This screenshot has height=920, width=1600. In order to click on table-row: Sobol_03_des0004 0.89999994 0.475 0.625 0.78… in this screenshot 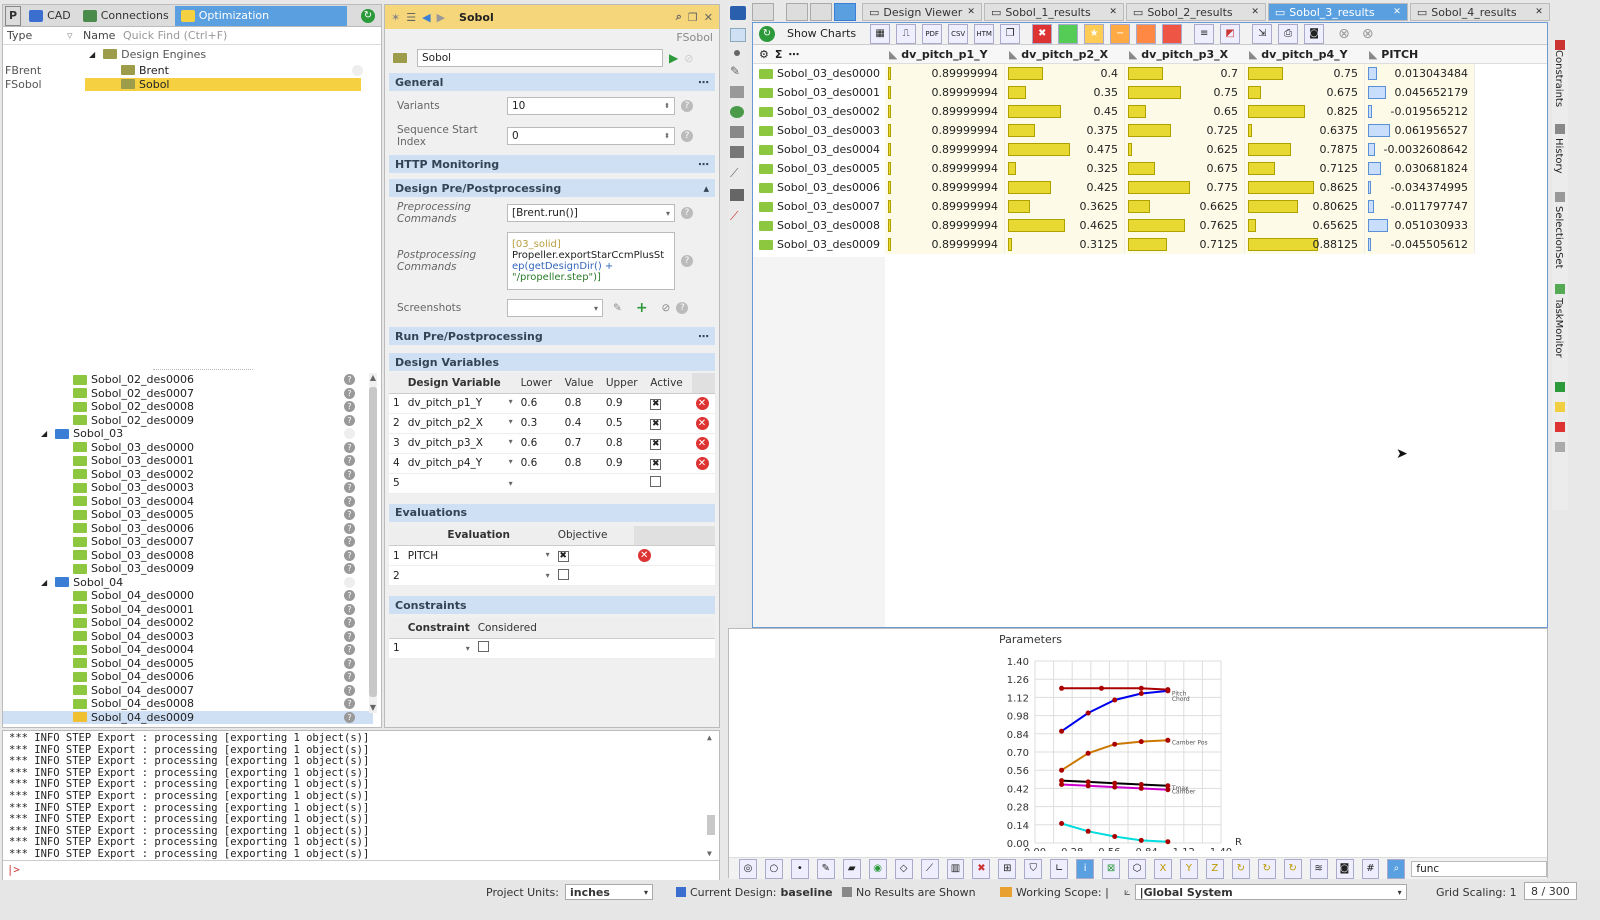, I will do `click(1150, 149)`.